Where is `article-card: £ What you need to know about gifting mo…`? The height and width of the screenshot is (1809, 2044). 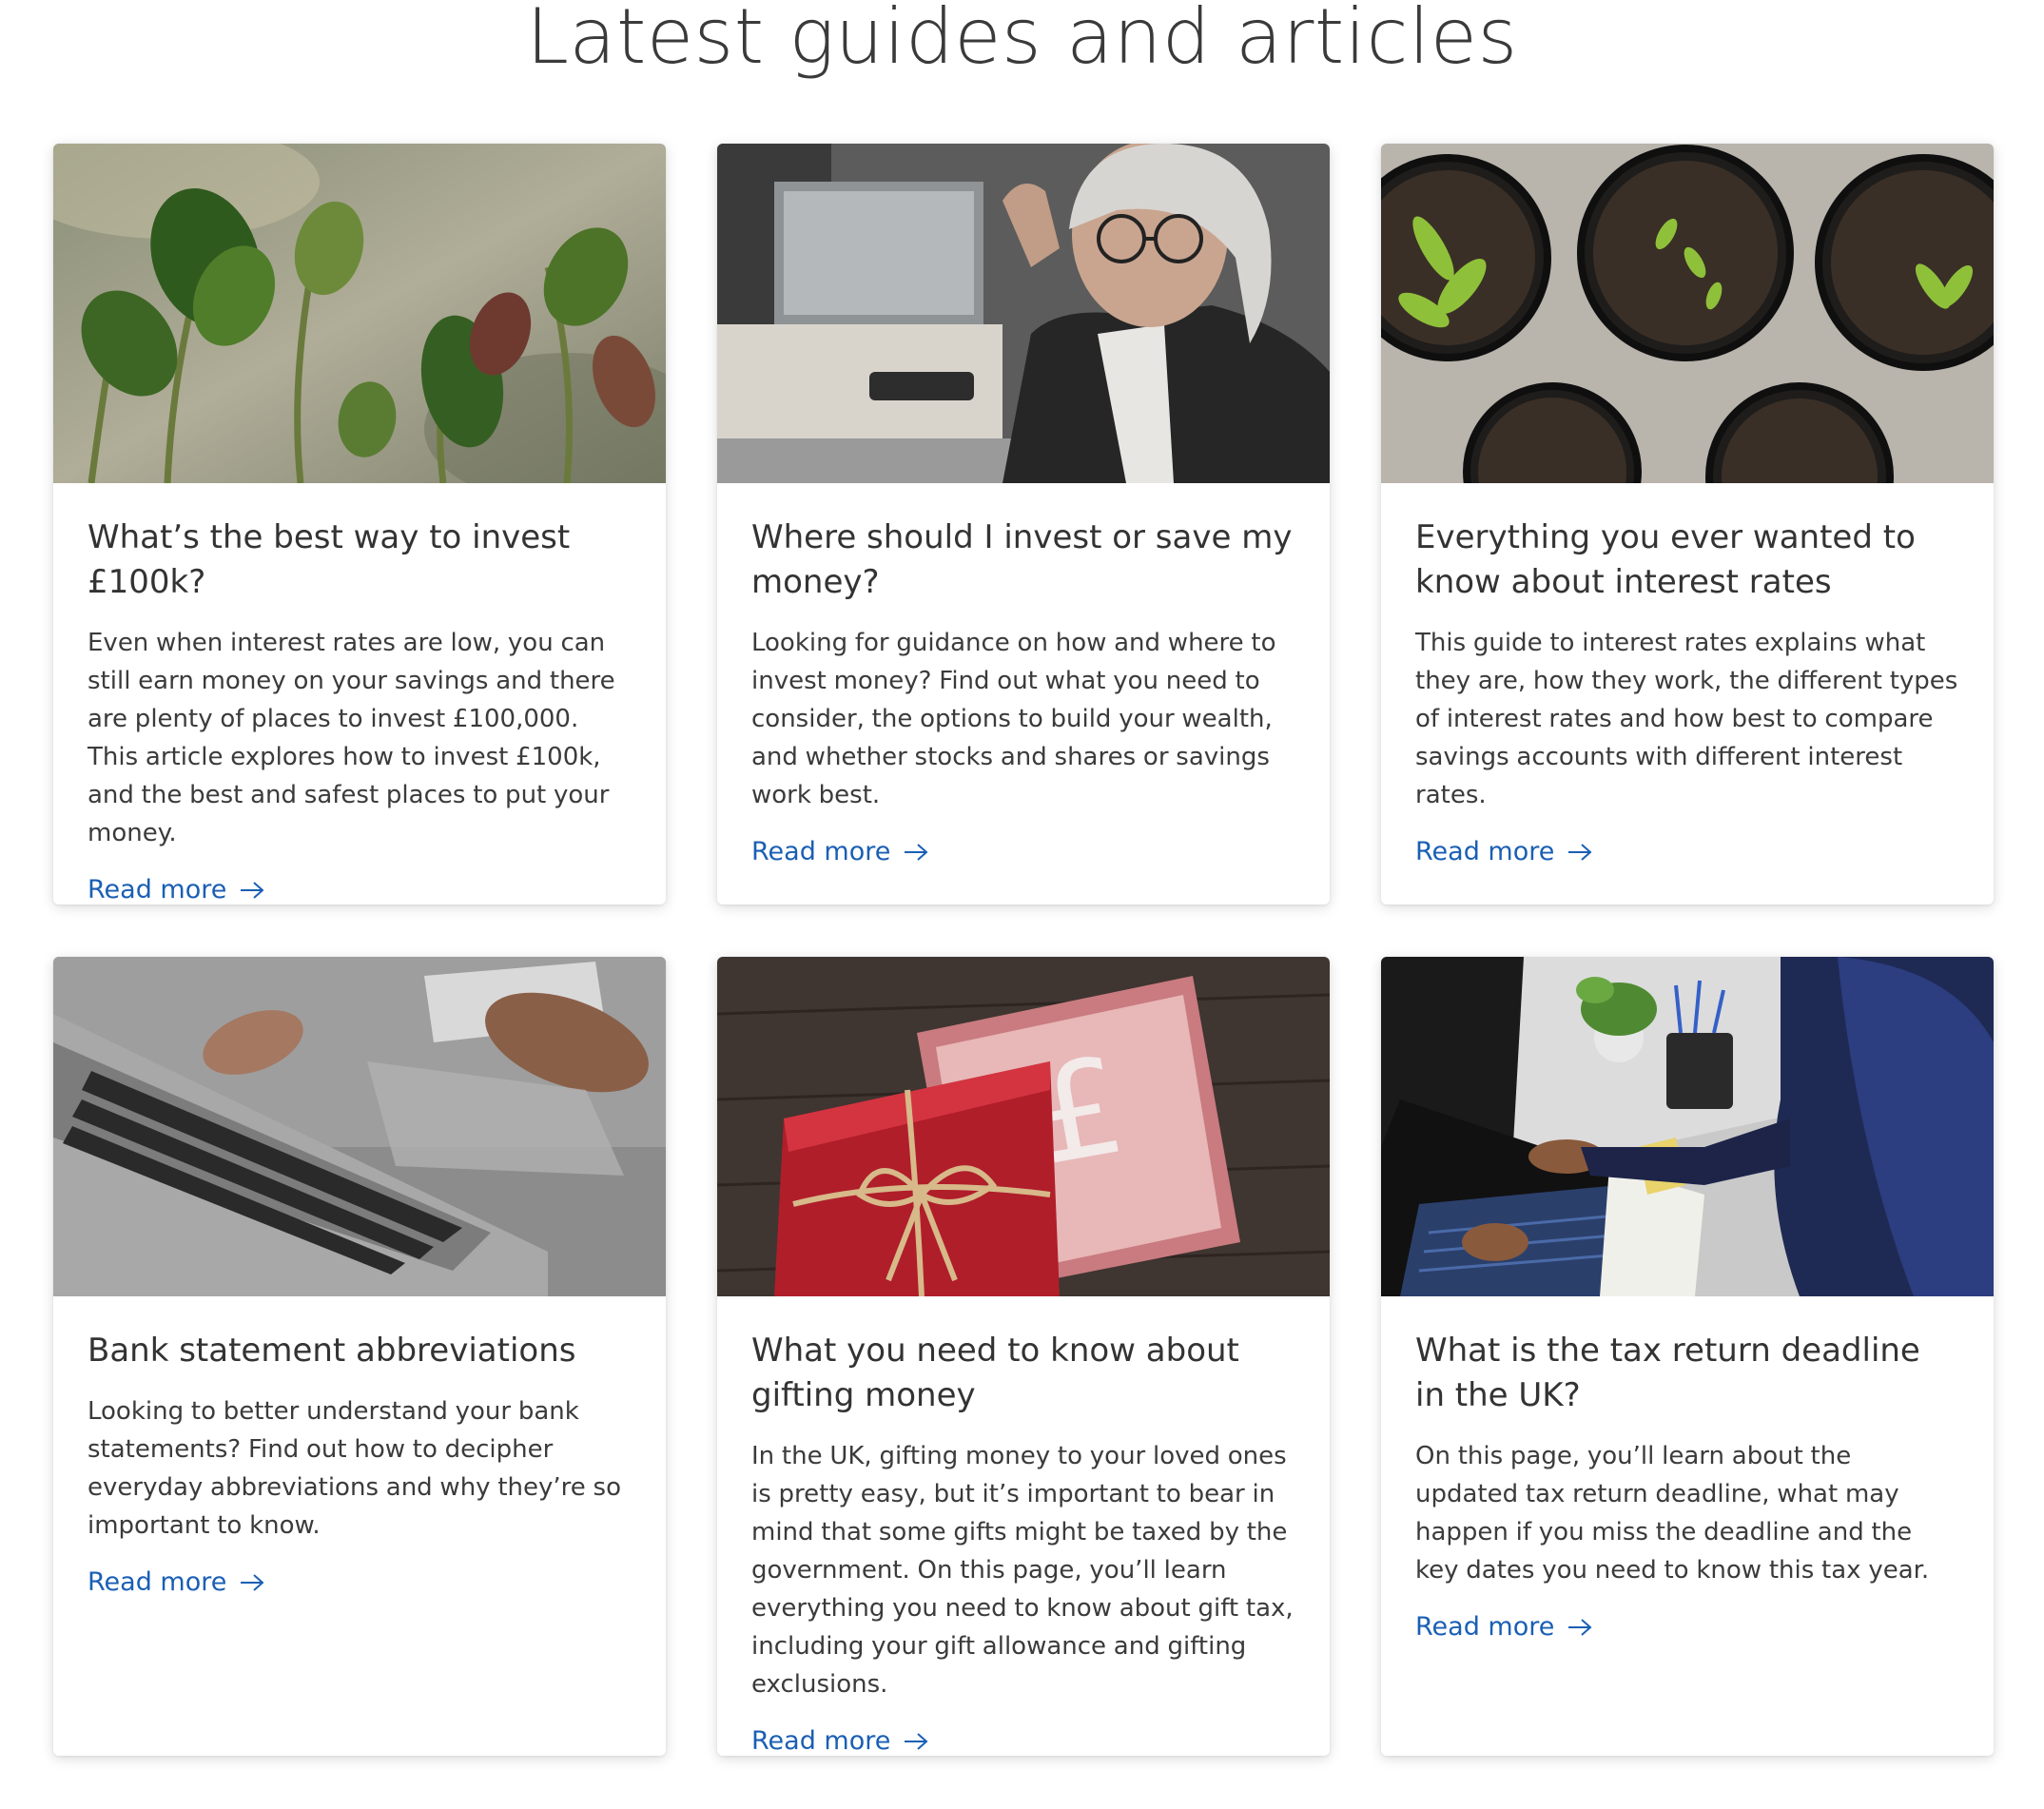
article-card: £ What you need to know about gifting mo… is located at coordinates (1023, 1356).